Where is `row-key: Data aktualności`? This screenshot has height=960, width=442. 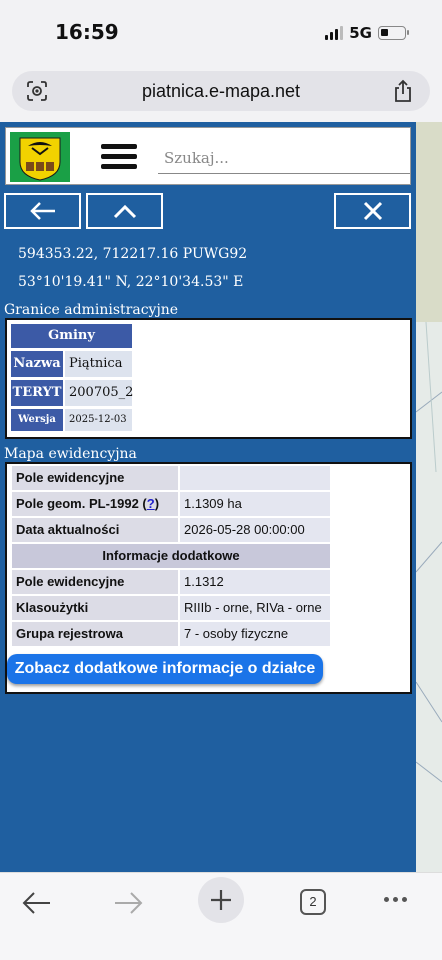
row-key: Data aktualności is located at coordinates (95, 530).